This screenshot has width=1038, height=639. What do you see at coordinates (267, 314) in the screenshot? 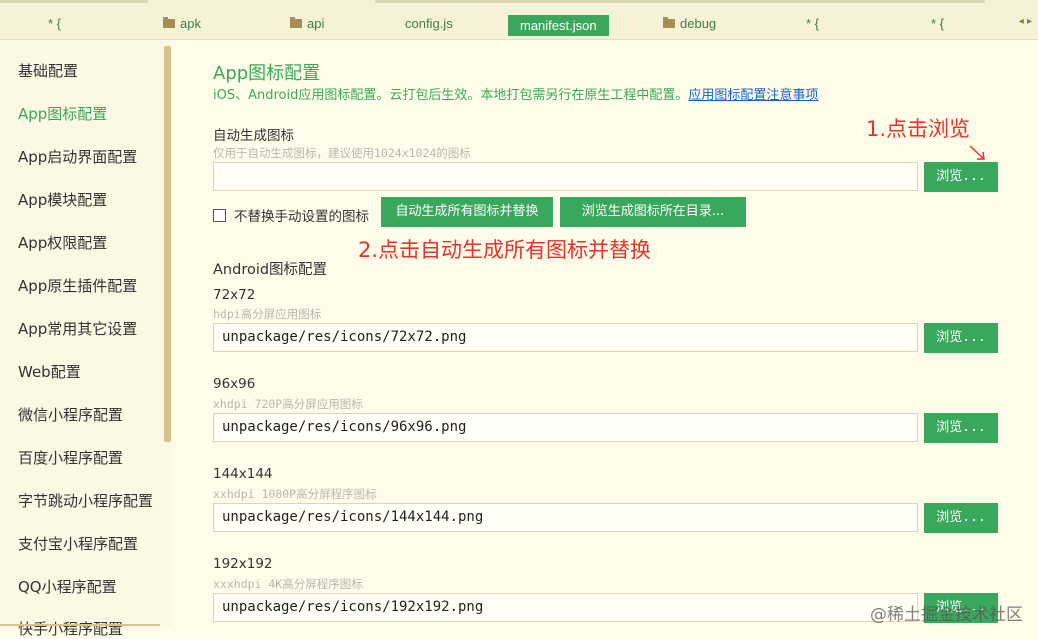
I see `icon-72-hint: hdpi高分屏应用图标` at bounding box center [267, 314].